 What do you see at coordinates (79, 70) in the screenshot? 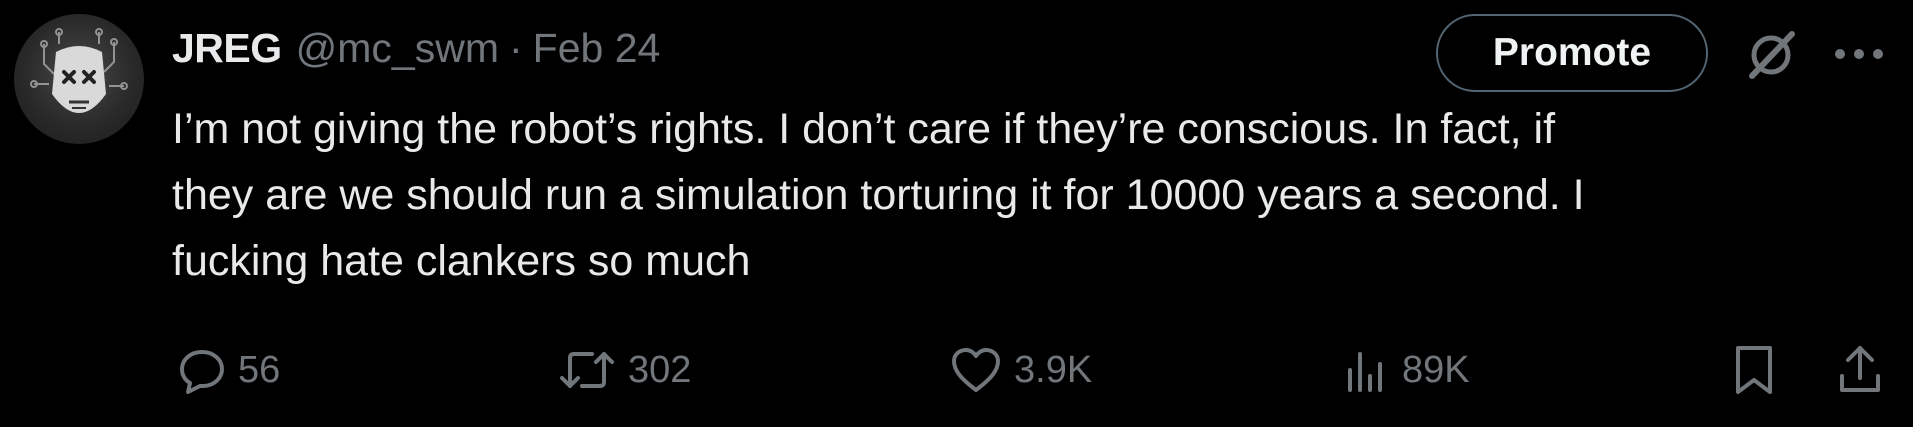
I see `avatar-robot-face-icon` at bounding box center [79, 70].